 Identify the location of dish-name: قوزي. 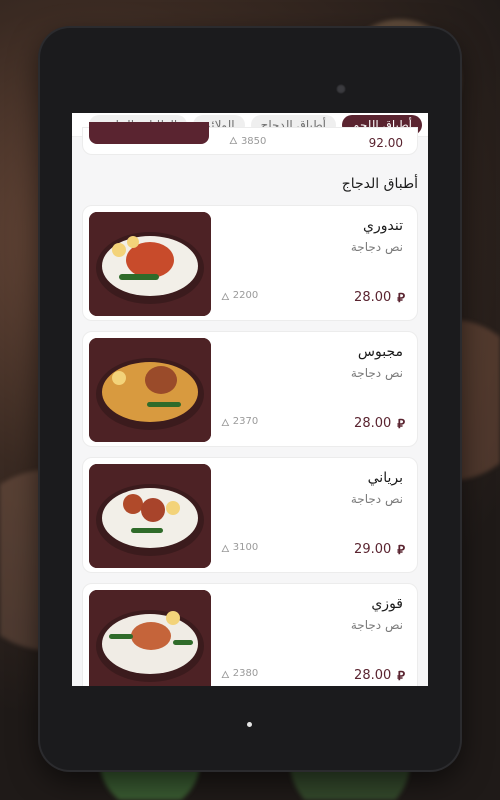
(387, 604).